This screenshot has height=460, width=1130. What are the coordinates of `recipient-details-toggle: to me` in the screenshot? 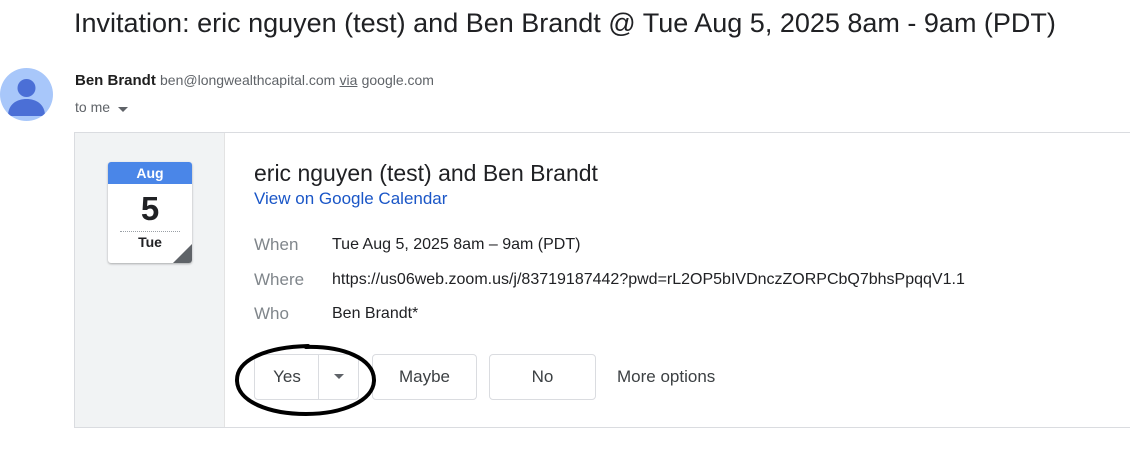 It's located at (101, 107).